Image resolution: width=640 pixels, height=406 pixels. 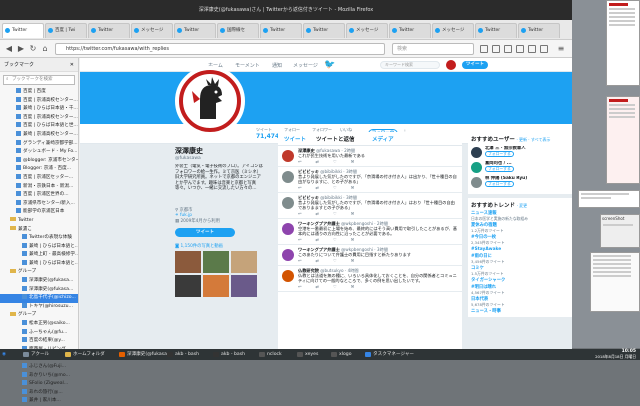 I want to click on taskbar-item: akb - bash, so click(x=228, y=354).